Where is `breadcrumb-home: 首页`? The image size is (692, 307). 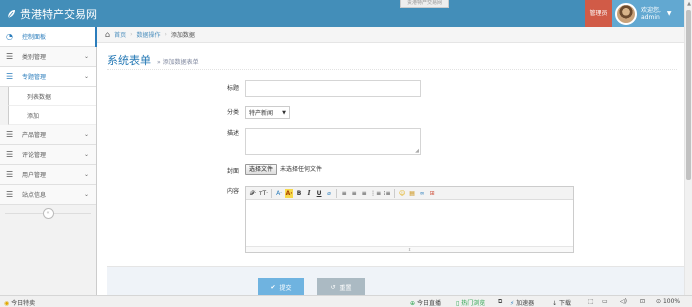 breadcrumb-home: 首页 is located at coordinates (120, 34).